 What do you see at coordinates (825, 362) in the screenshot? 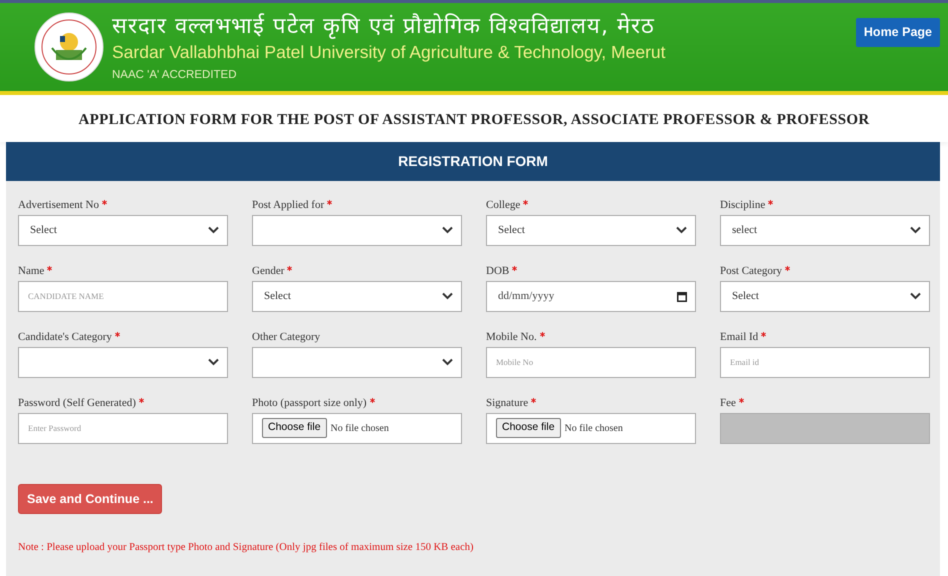
I see `text-input-field: Email id` at bounding box center [825, 362].